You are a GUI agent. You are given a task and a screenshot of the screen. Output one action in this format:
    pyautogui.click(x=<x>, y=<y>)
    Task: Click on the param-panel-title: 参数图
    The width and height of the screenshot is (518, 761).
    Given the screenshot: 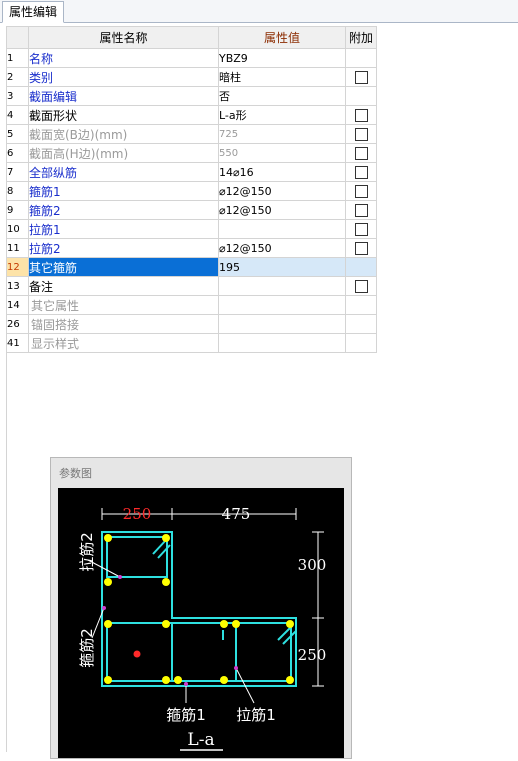 What is the action you would take?
    pyautogui.click(x=75, y=473)
    